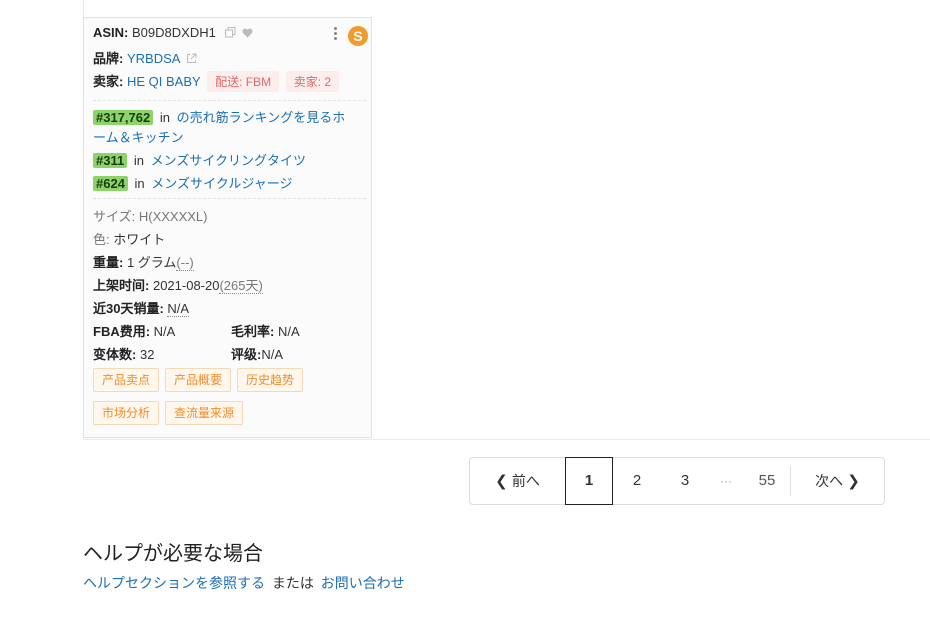 The height and width of the screenshot is (629, 930). I want to click on weight-label: 重量:, so click(108, 262).